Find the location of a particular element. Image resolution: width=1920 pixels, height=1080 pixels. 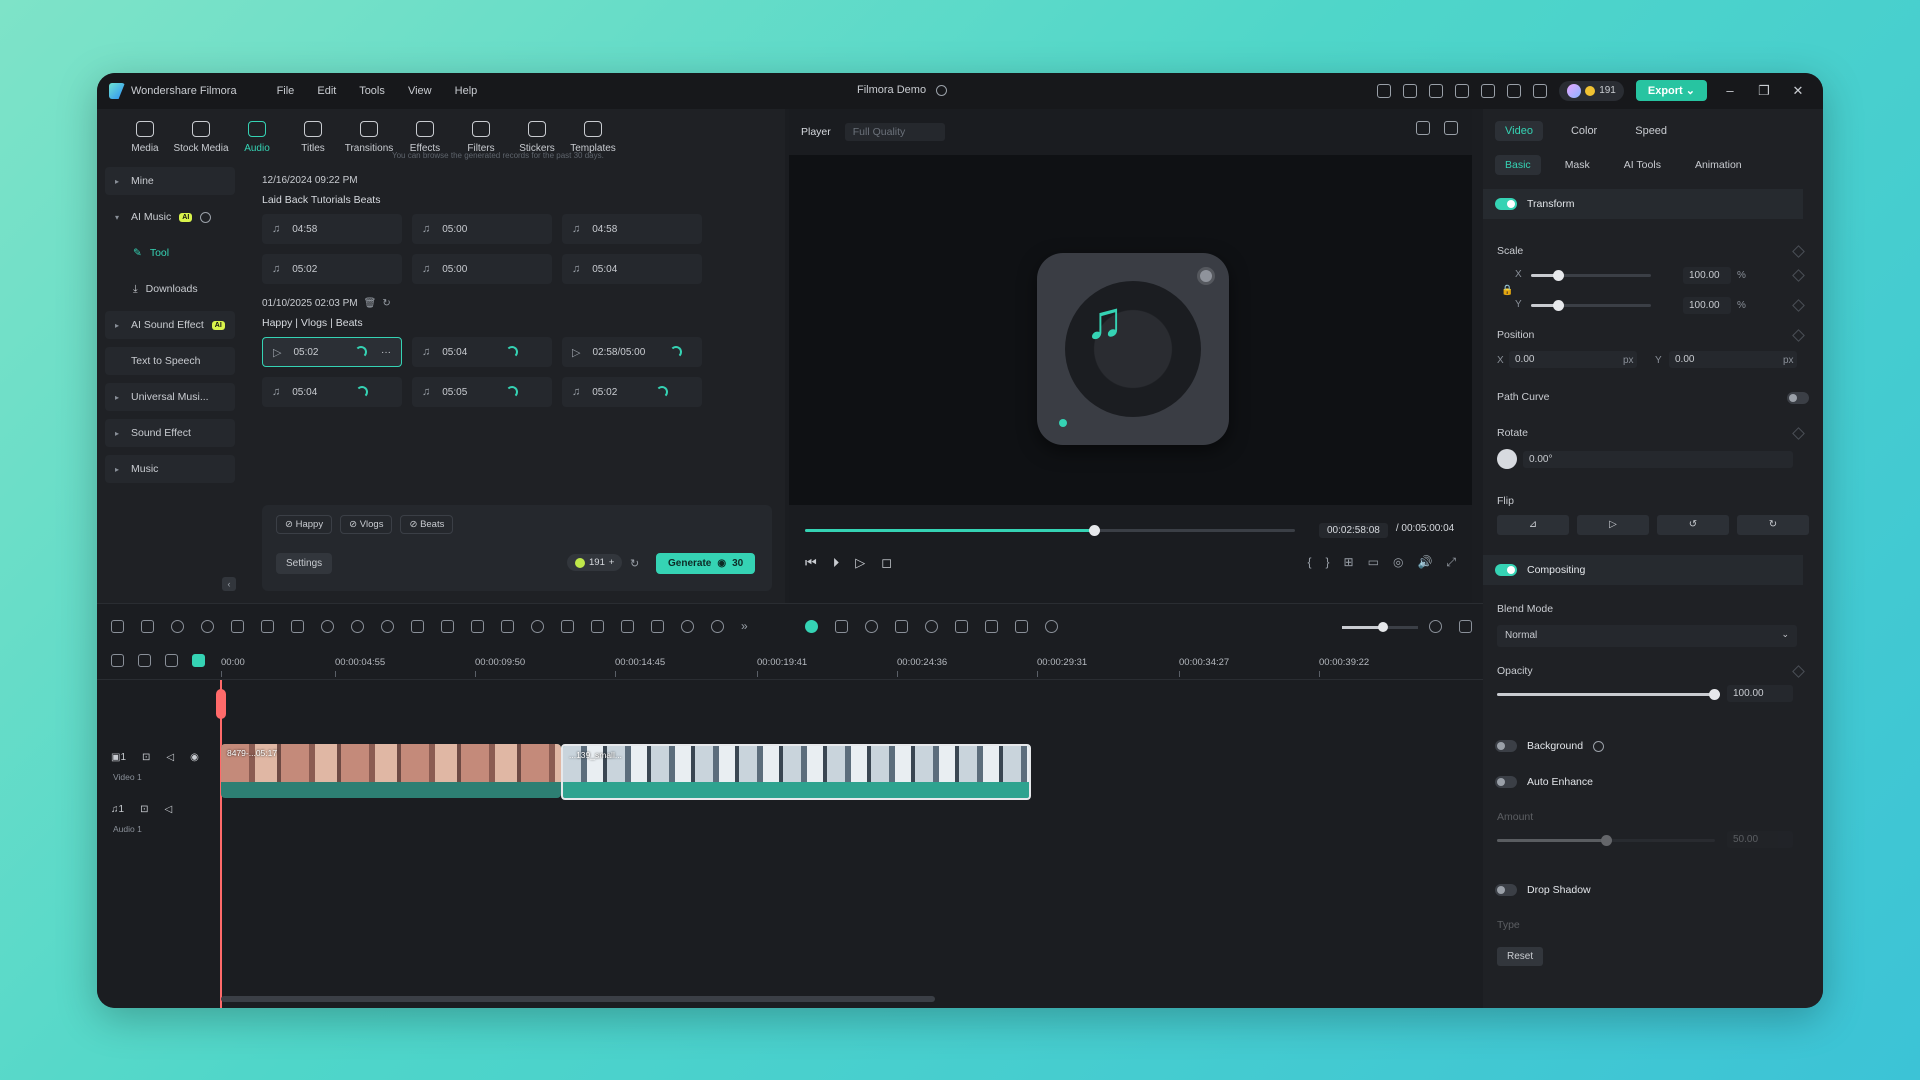

send-icon is located at coordinates (1384, 90).